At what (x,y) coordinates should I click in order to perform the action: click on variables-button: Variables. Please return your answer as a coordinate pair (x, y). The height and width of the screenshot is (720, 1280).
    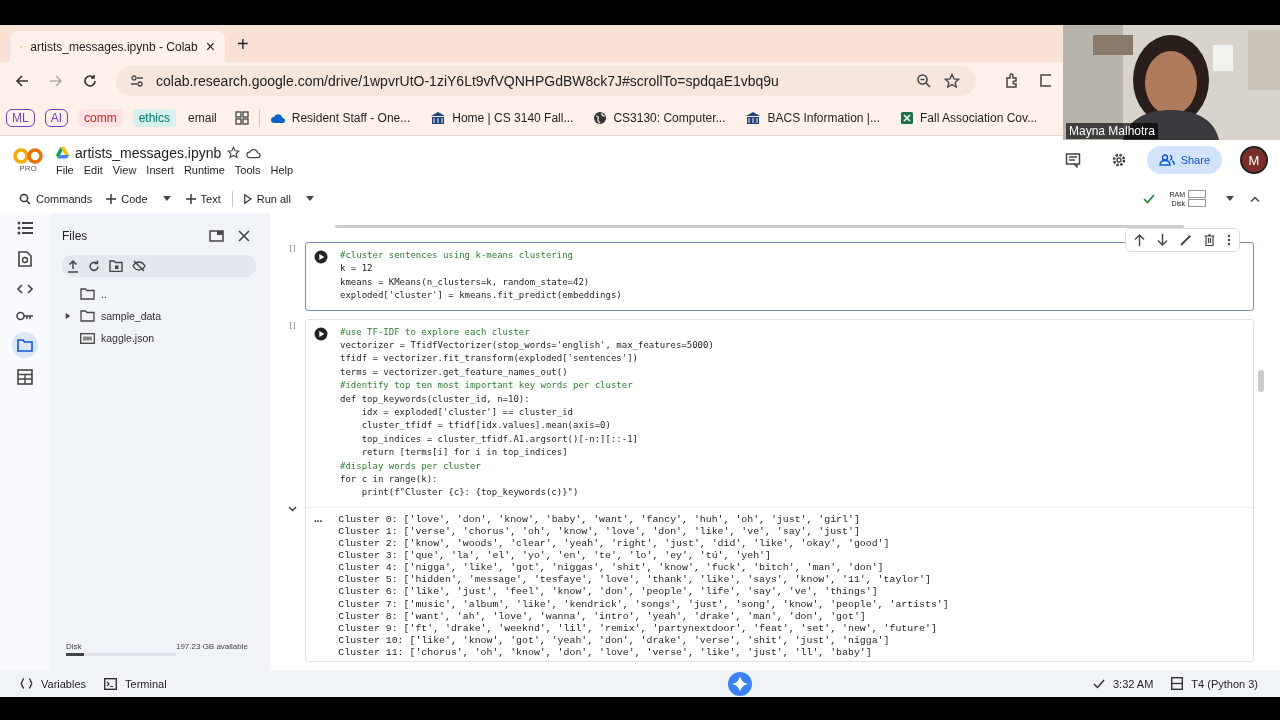
    Looking at the image, I should click on (53, 683).